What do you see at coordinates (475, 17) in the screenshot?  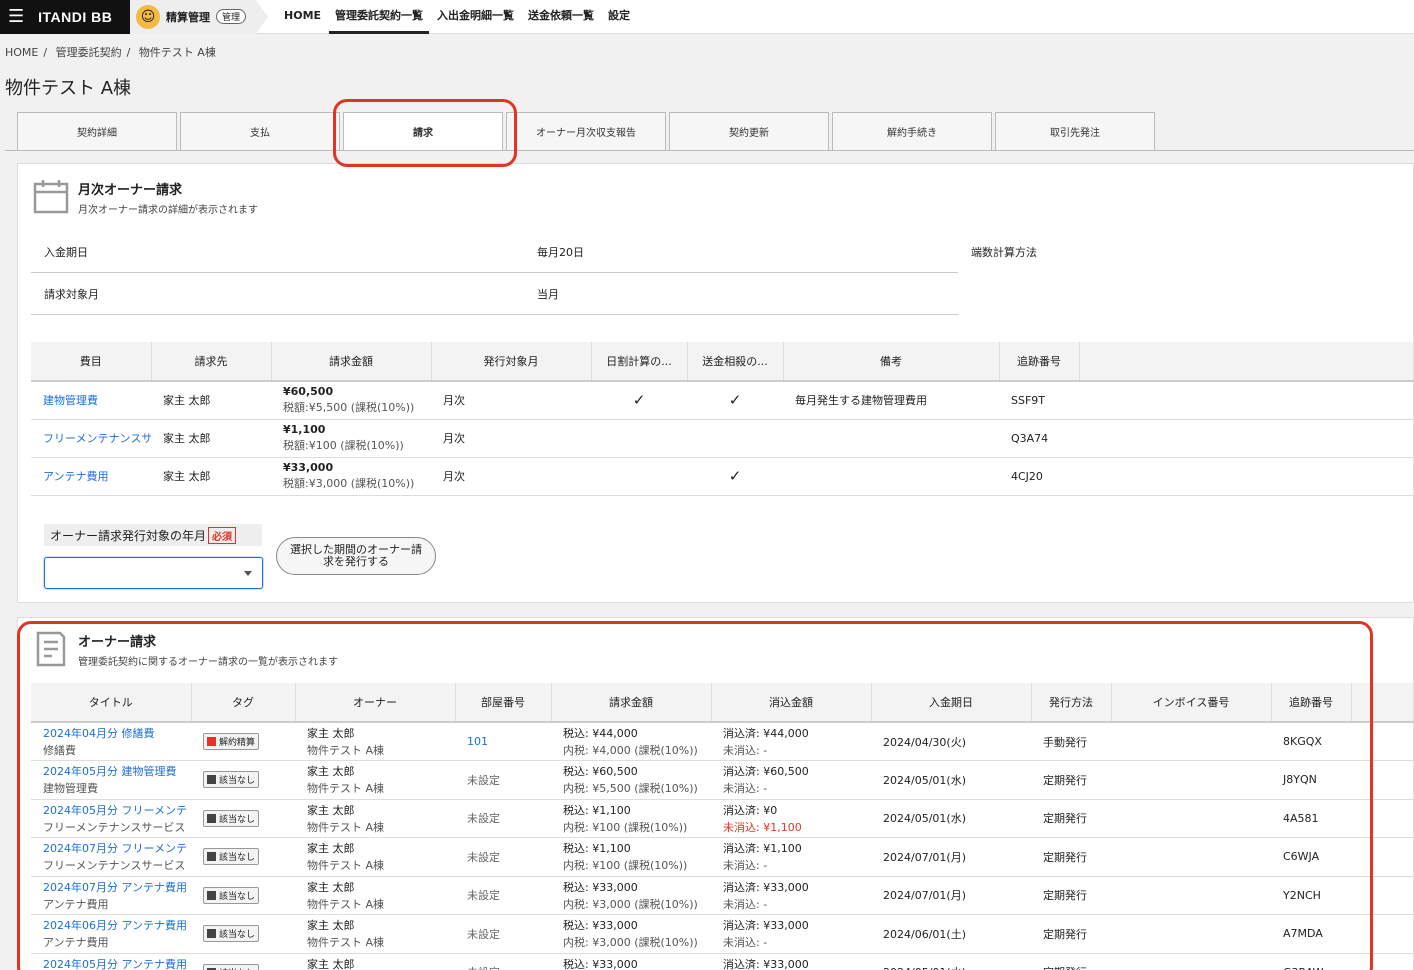 I see `nav-item: 入出金明細一覧` at bounding box center [475, 17].